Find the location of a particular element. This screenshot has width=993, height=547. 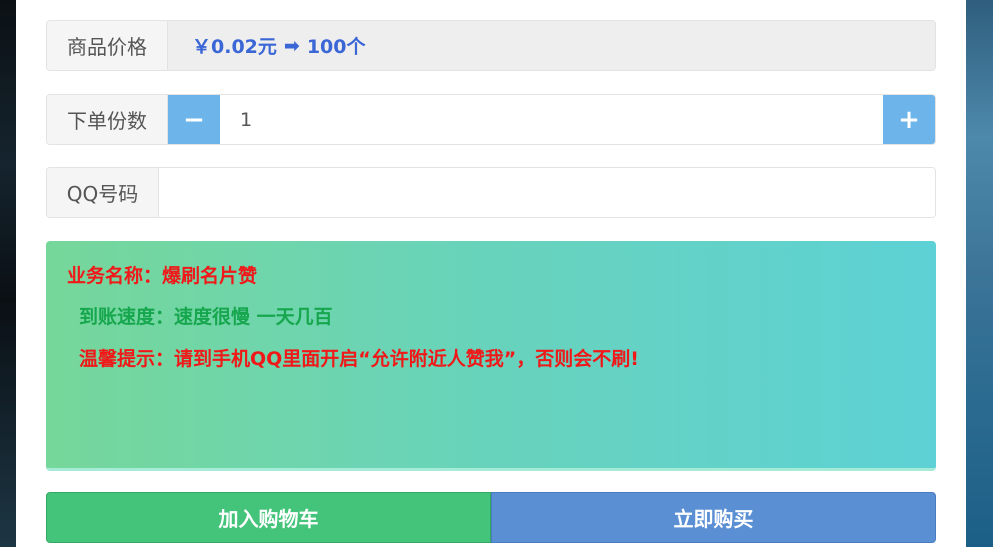

add-to-cart-button: 加入购物车 is located at coordinates (268, 517).